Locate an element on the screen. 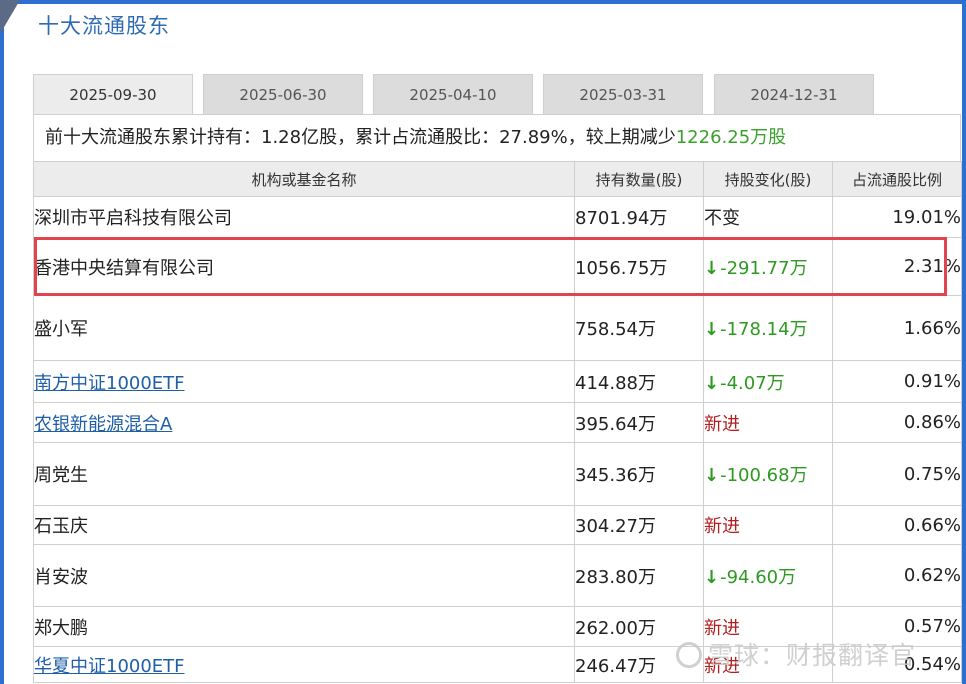 Image resolution: width=966 pixels, height=684 pixels. table-row: 农银新能源混合A 395.64万 新进 0.86% is located at coordinates (497, 422).